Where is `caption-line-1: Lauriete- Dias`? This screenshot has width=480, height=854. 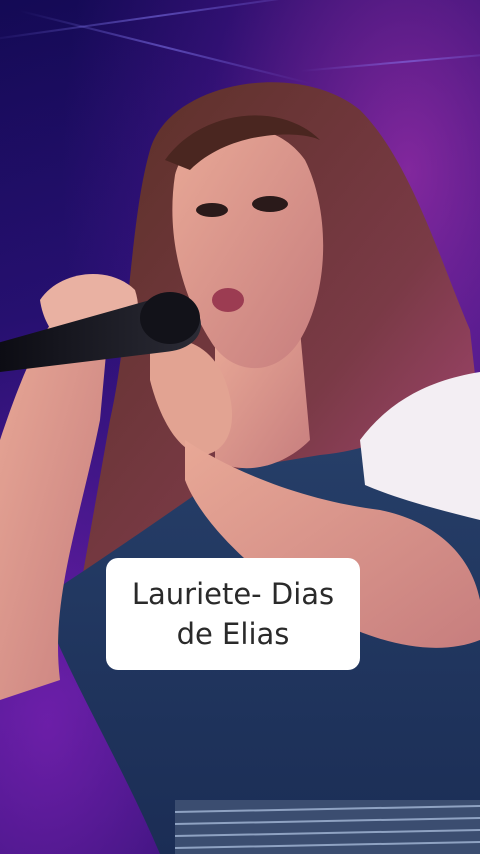
caption-line-1: Lauriete- Dias is located at coordinates (233, 594).